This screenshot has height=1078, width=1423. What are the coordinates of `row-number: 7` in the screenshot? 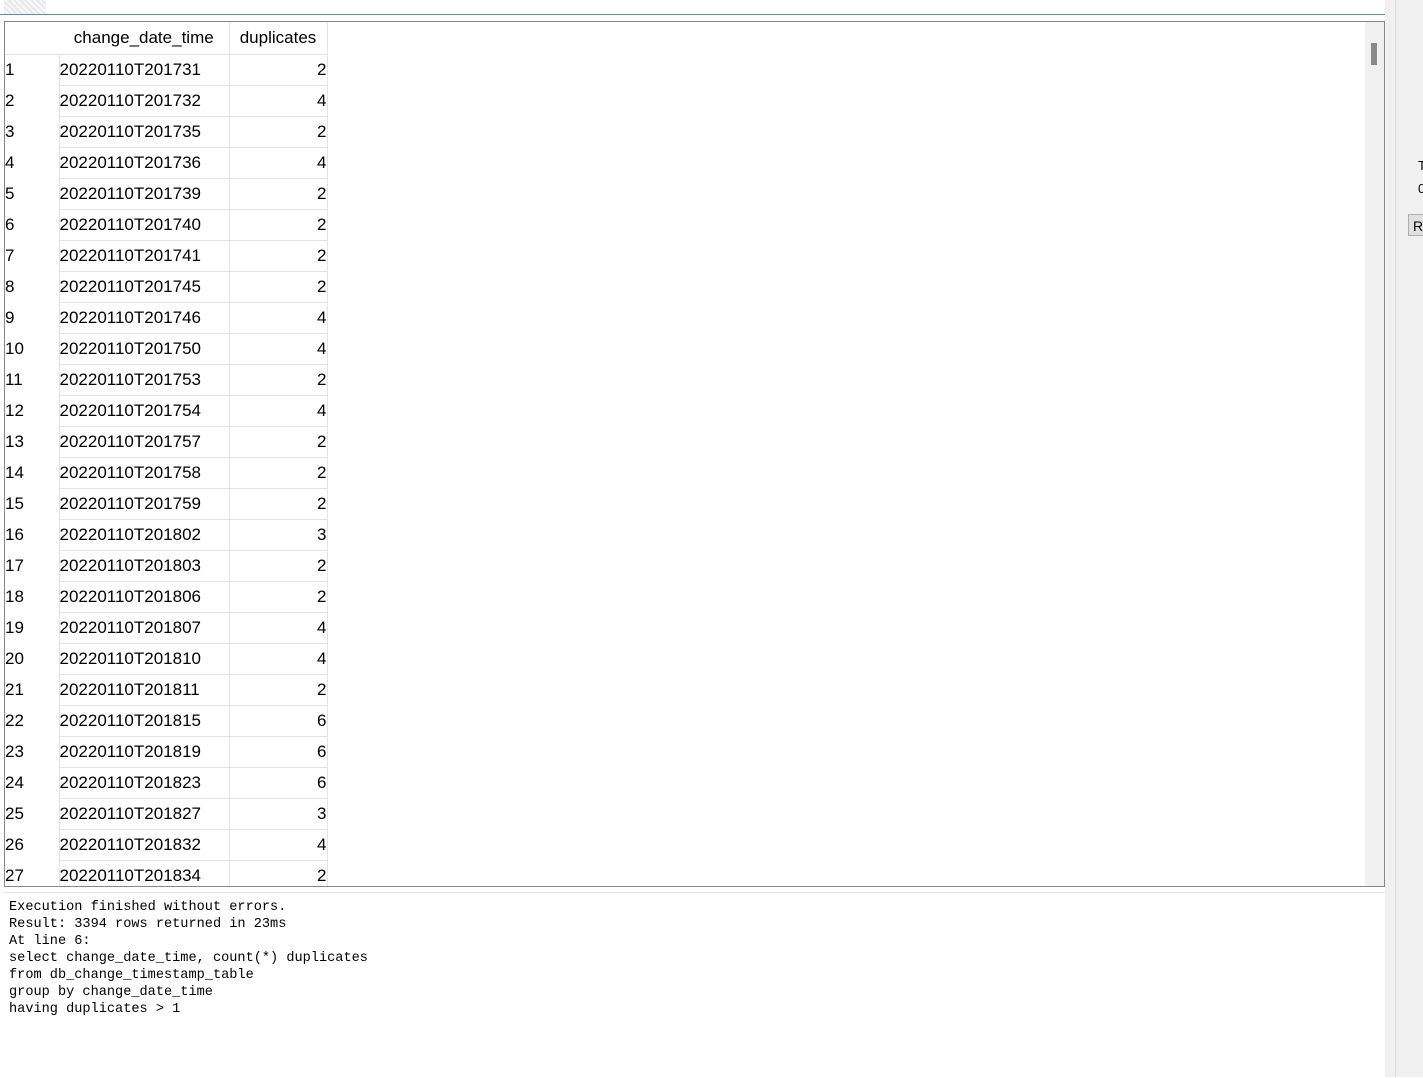 It's located at (32, 256).